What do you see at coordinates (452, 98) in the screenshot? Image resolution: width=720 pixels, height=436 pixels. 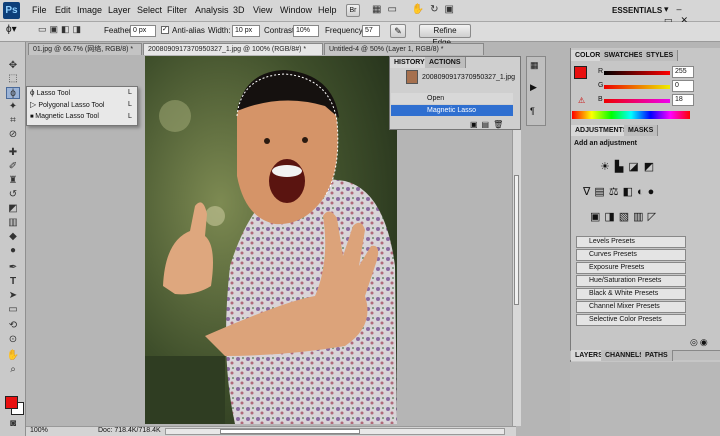 I see `history-item-open: Open` at bounding box center [452, 98].